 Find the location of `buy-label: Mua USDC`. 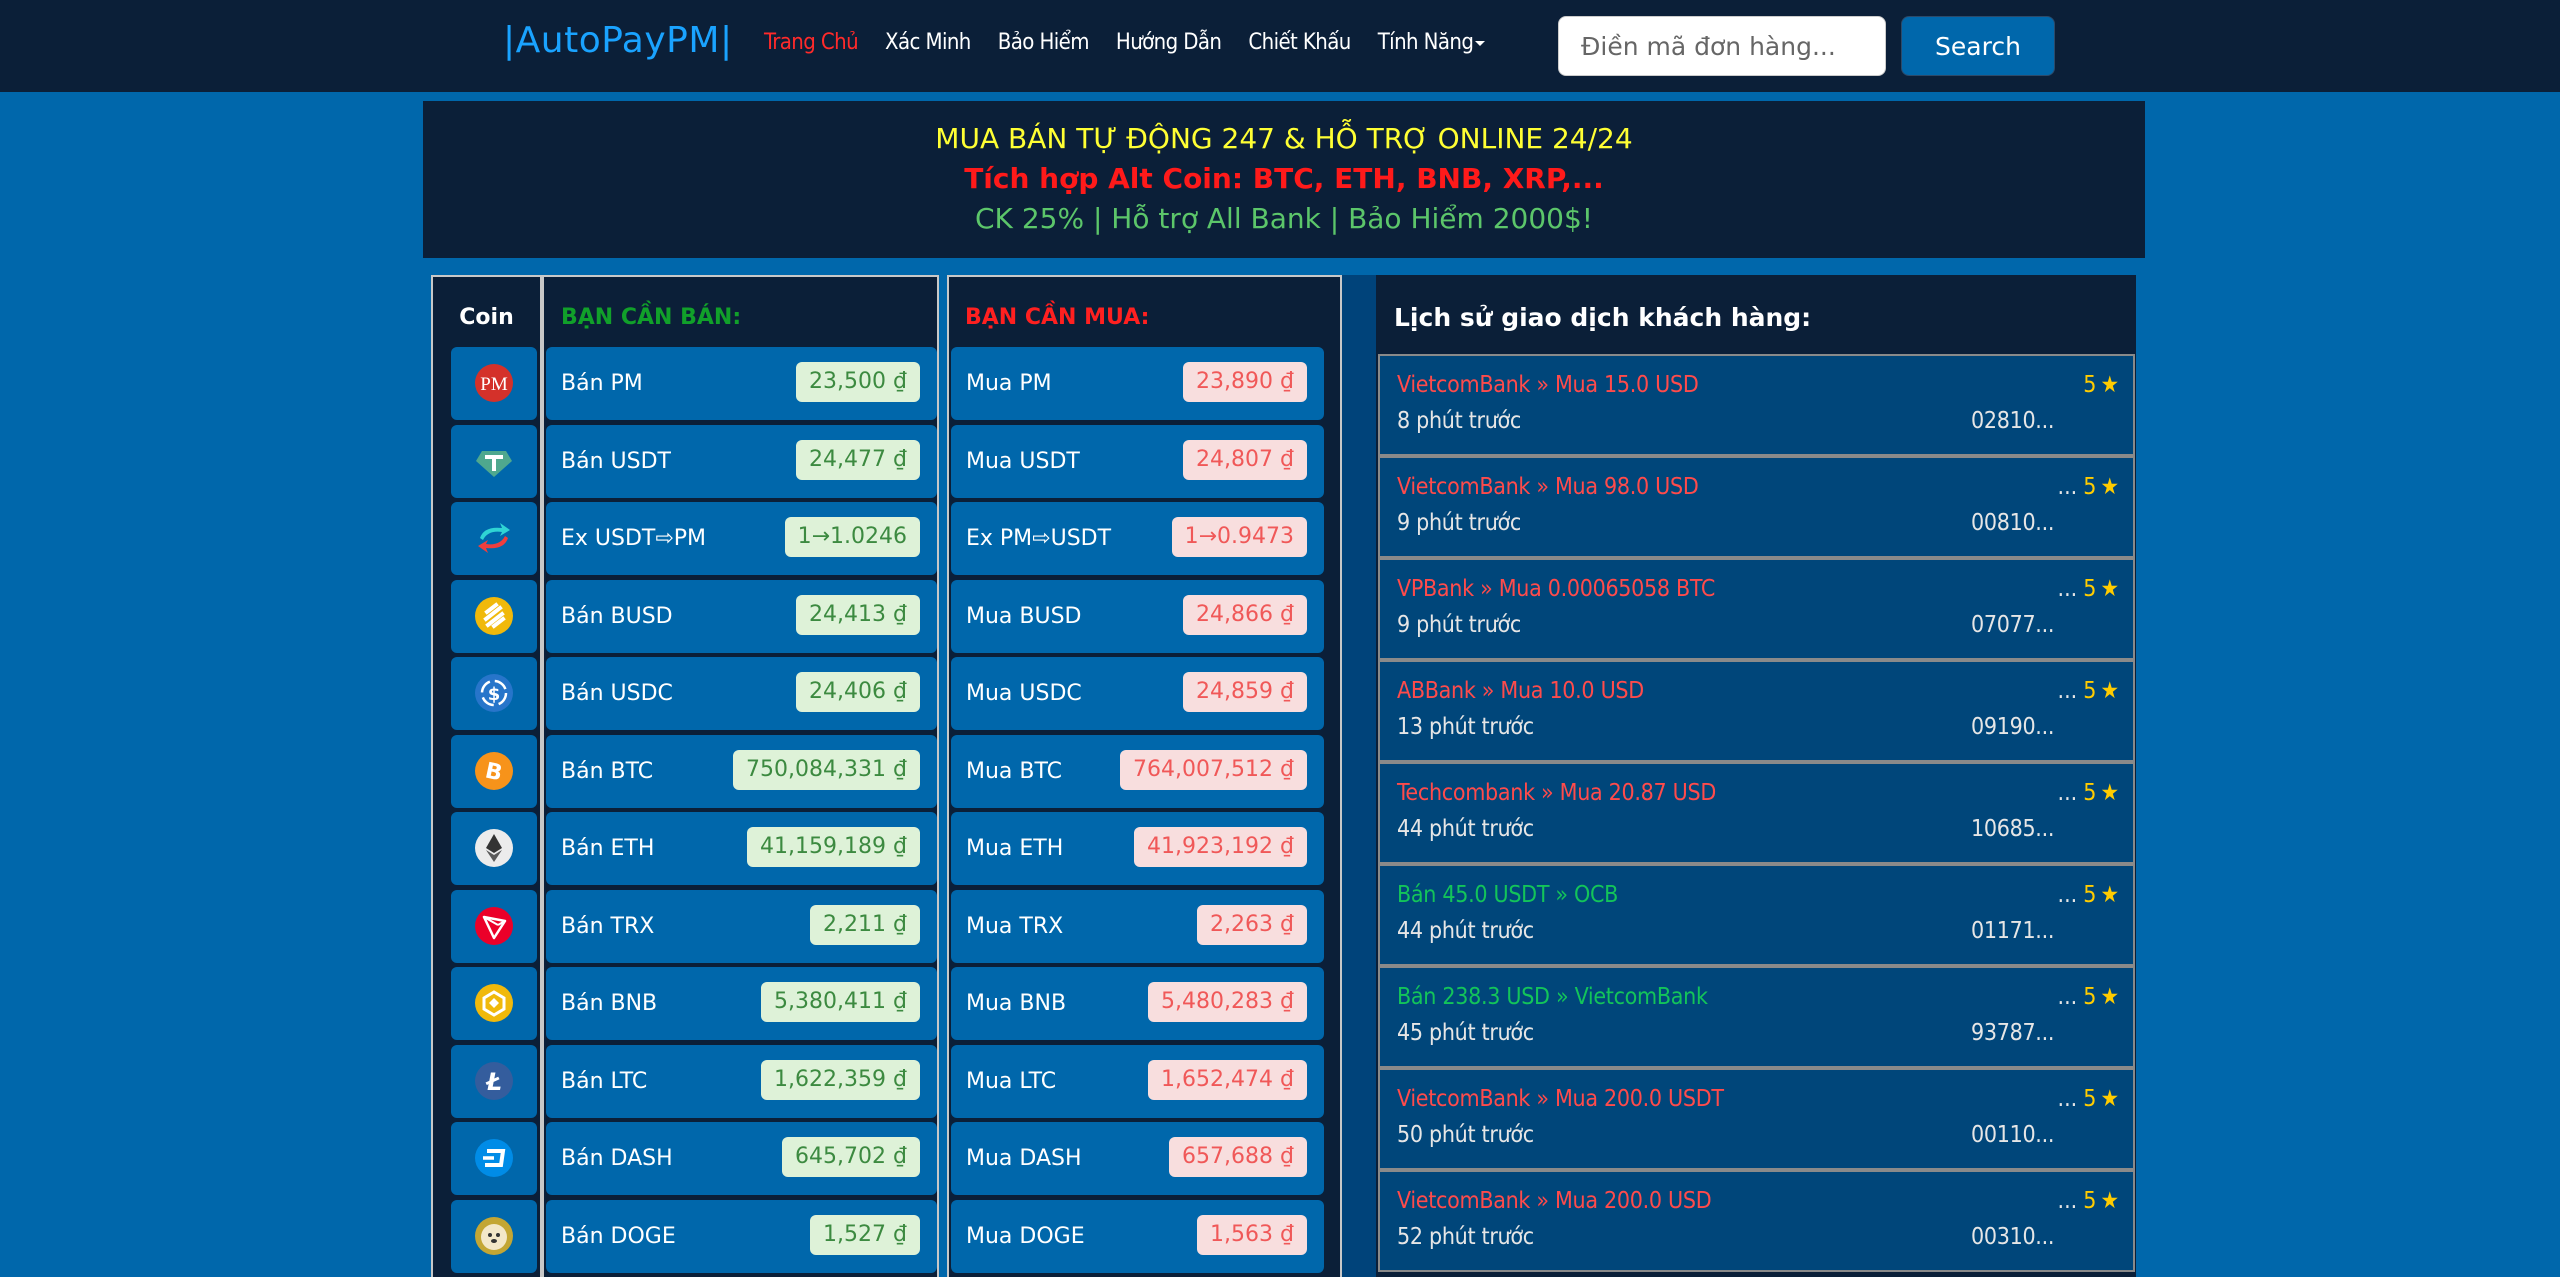

buy-label: Mua USDC is located at coordinates (1024, 693).